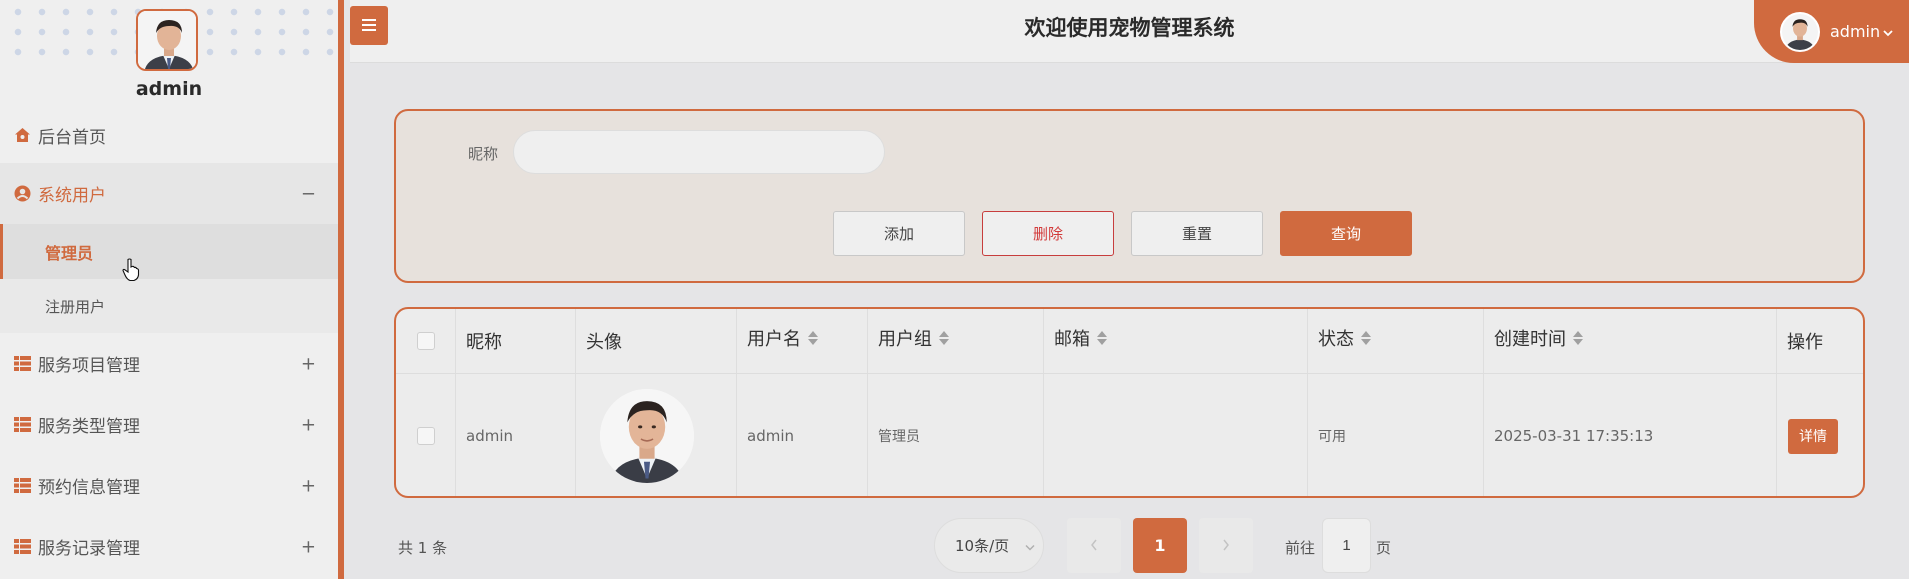 Image resolution: width=1909 pixels, height=579 pixels. What do you see at coordinates (774, 339) in the screenshot?
I see `column-label: 用户名` at bounding box center [774, 339].